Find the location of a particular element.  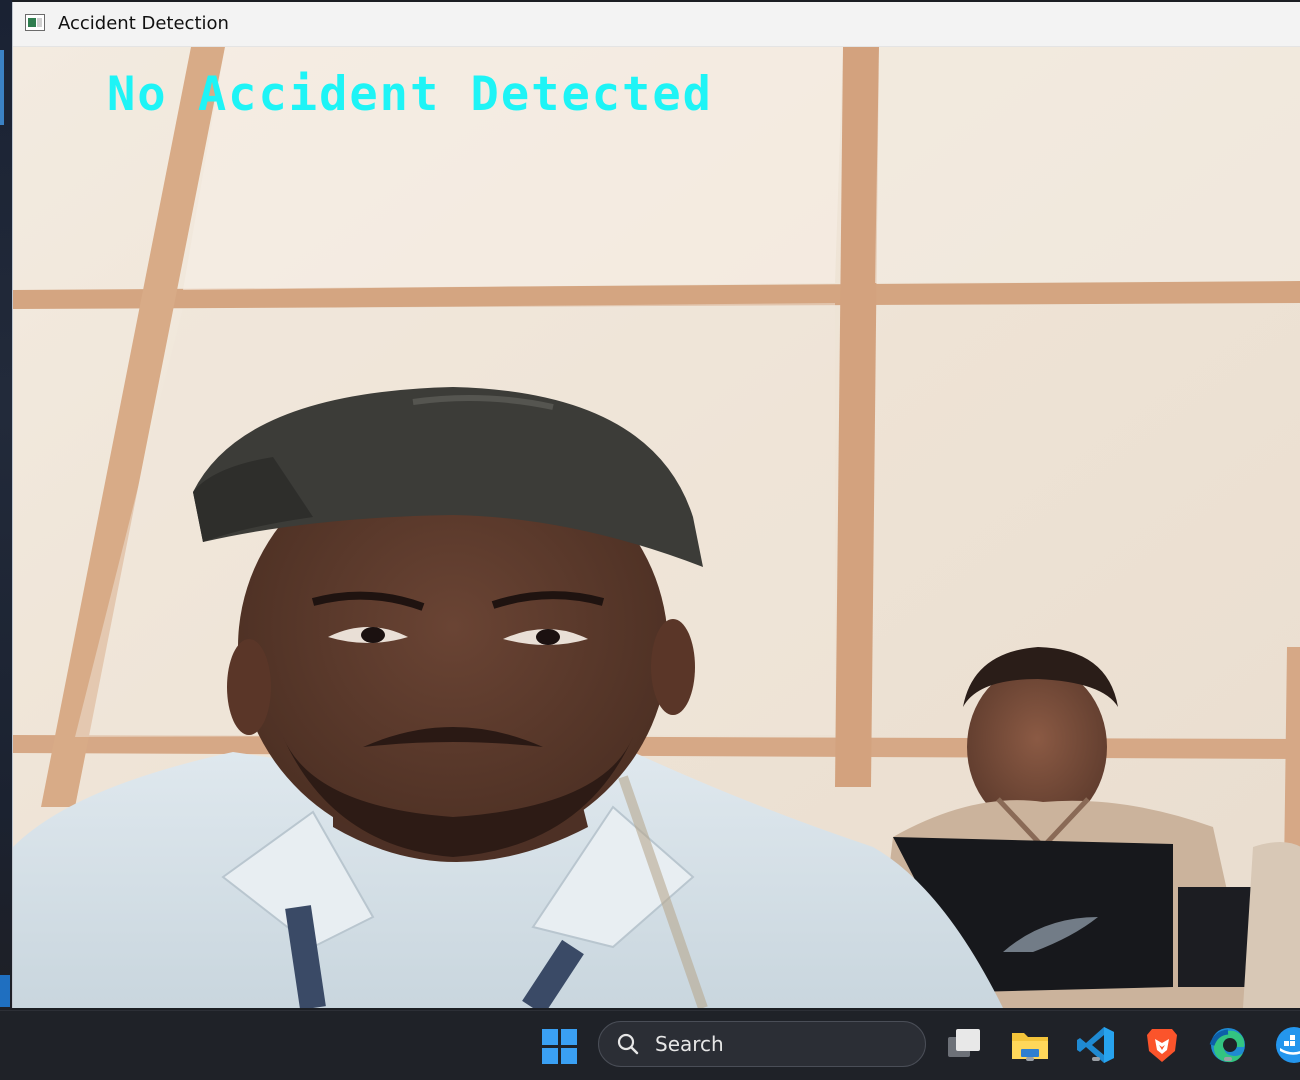

vscode-button is located at coordinates (1096, 1045).